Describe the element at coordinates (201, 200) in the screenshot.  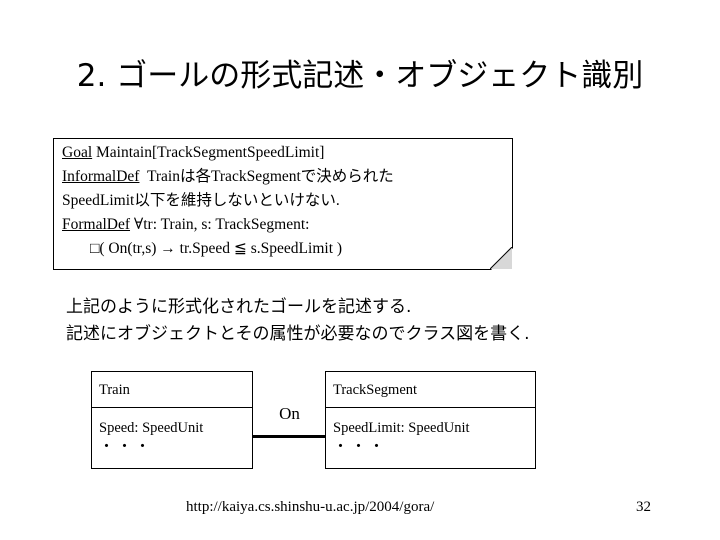
I see `informaldef-text-line2: SpeedLimit以下を維持しないといけない.` at that location.